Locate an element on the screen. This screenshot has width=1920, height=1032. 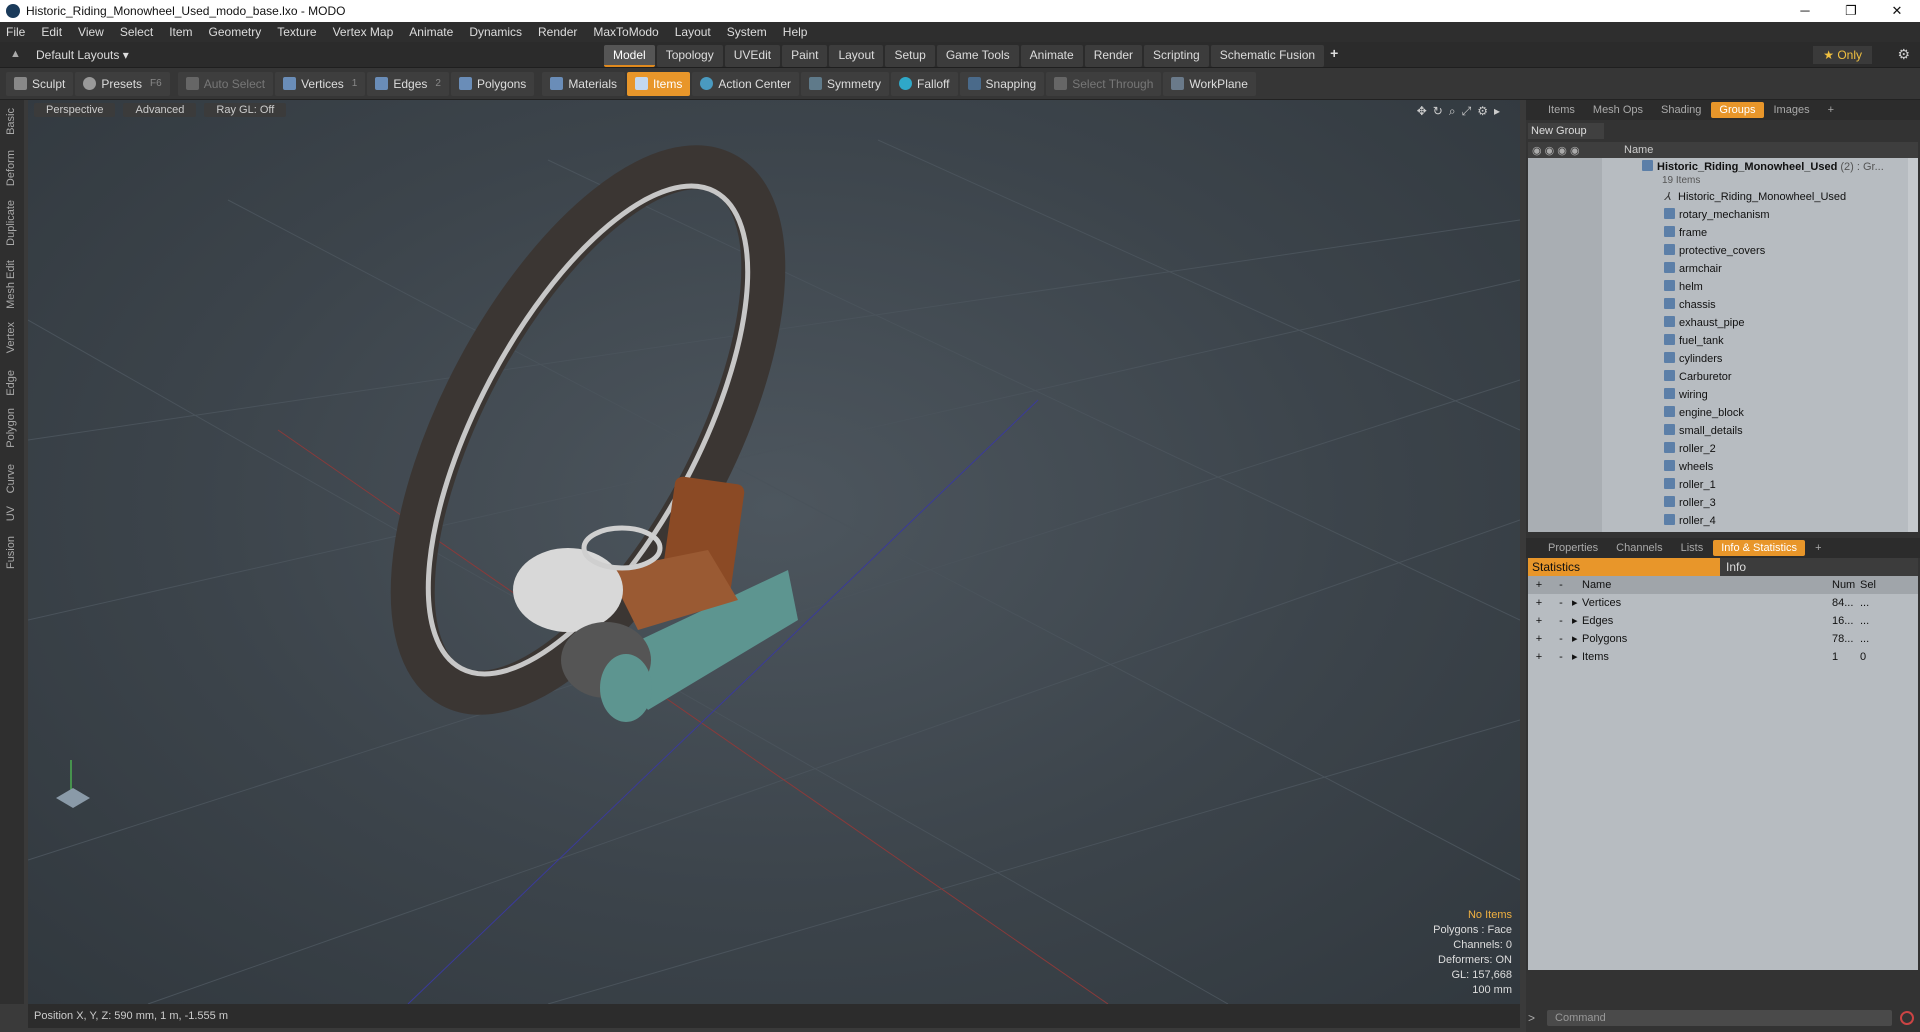
close-button: ✕ is located at coordinates (1897, 11).